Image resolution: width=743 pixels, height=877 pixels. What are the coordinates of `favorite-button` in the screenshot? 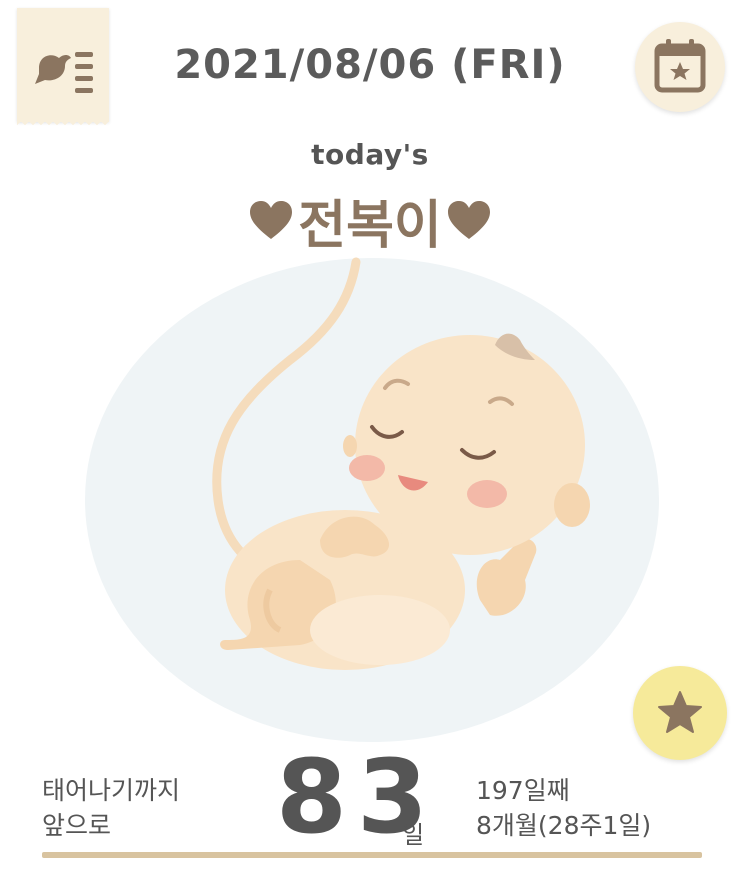 It's located at (680, 713).